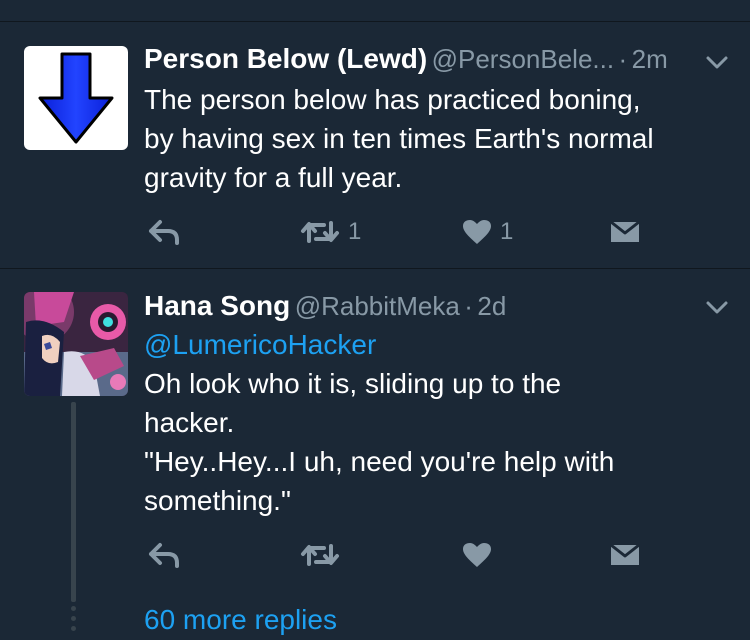 The height and width of the screenshot is (640, 750). I want to click on tweet-text-line: "Hey..Hey...I uh, need you're help with, so click(379, 461).